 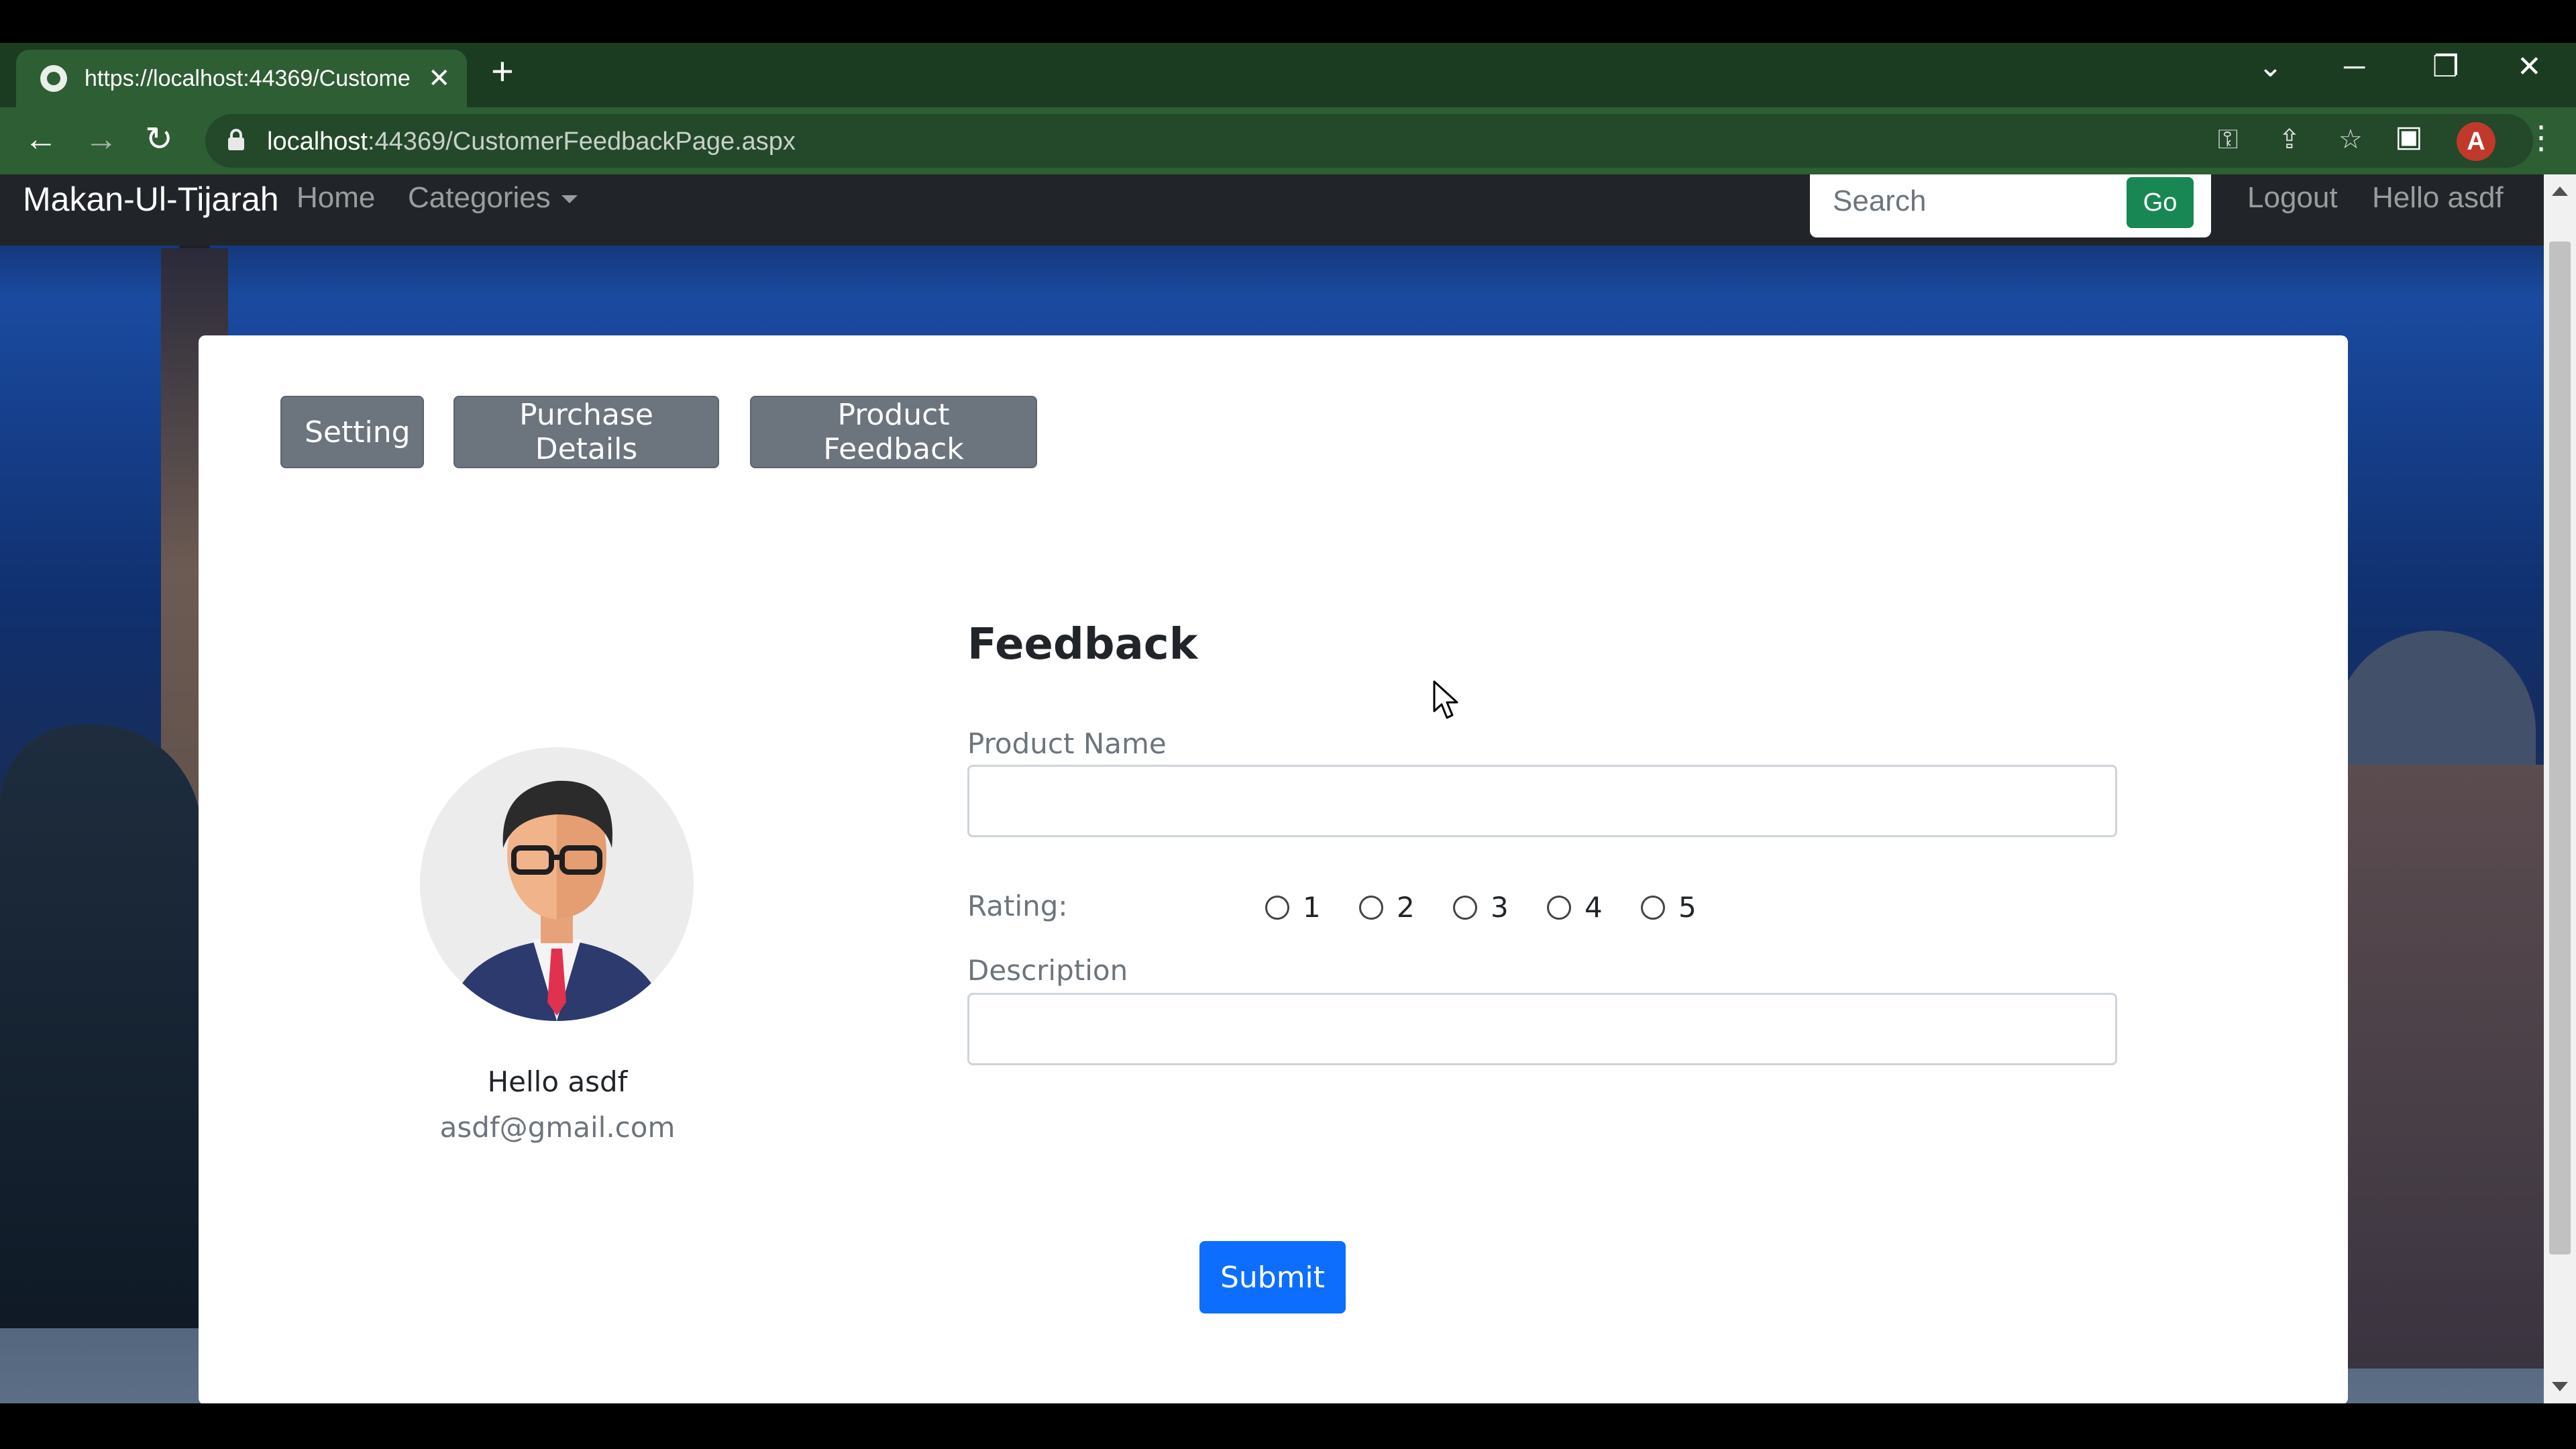 What do you see at coordinates (1542, 801) in the screenshot?
I see `product-name-input` at bounding box center [1542, 801].